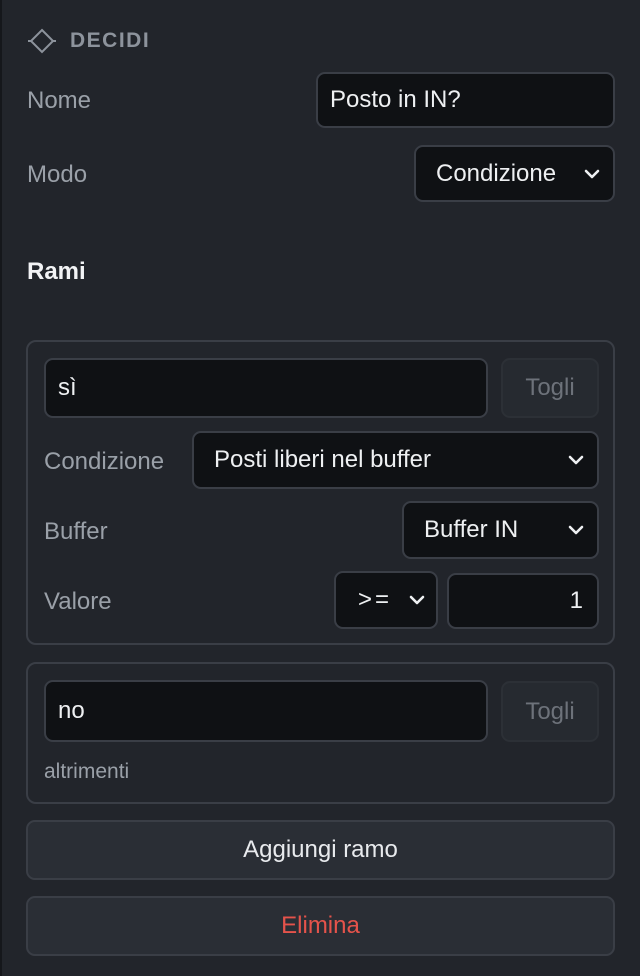 This screenshot has height=976, width=640. What do you see at coordinates (471, 529) in the screenshot?
I see `buffer-select-value: Buffer IN` at bounding box center [471, 529].